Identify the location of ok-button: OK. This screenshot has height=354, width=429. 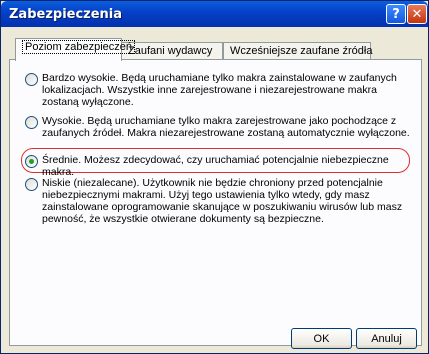
(321, 338).